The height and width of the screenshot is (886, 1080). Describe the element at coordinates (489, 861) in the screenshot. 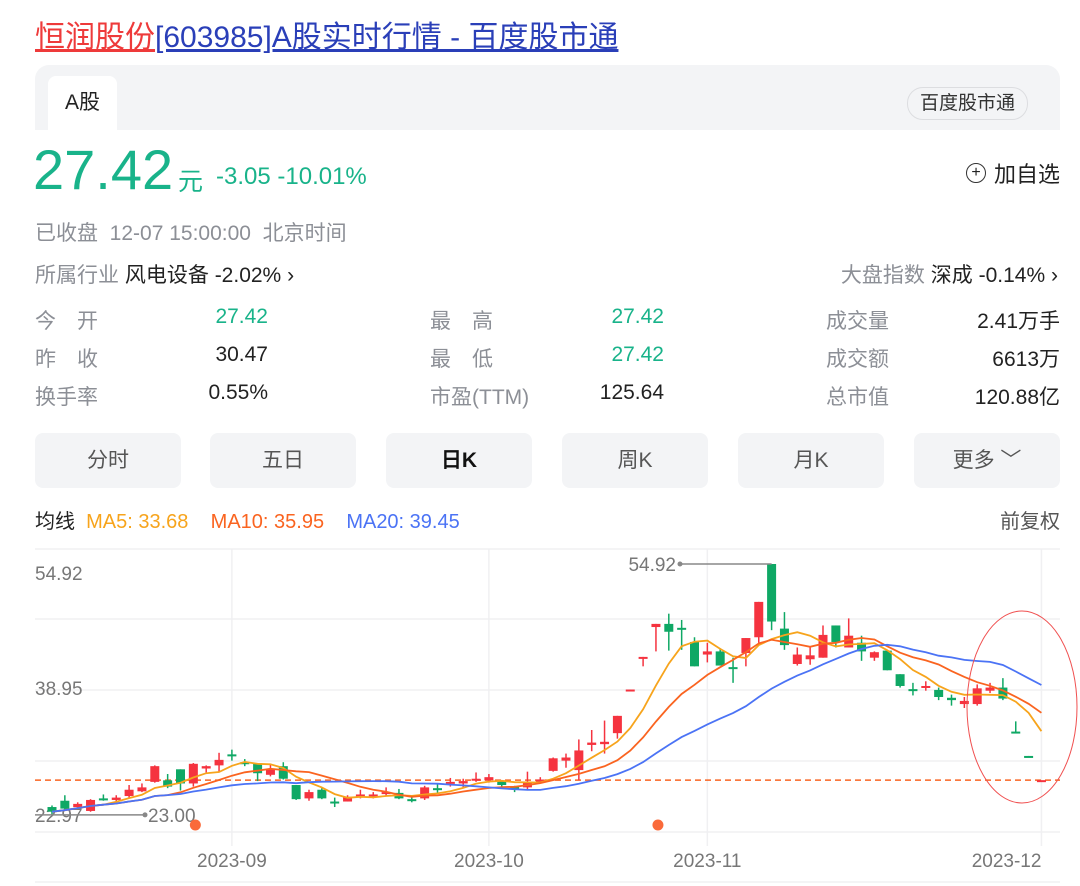

I see `x-tick-label: 2023-10` at that location.